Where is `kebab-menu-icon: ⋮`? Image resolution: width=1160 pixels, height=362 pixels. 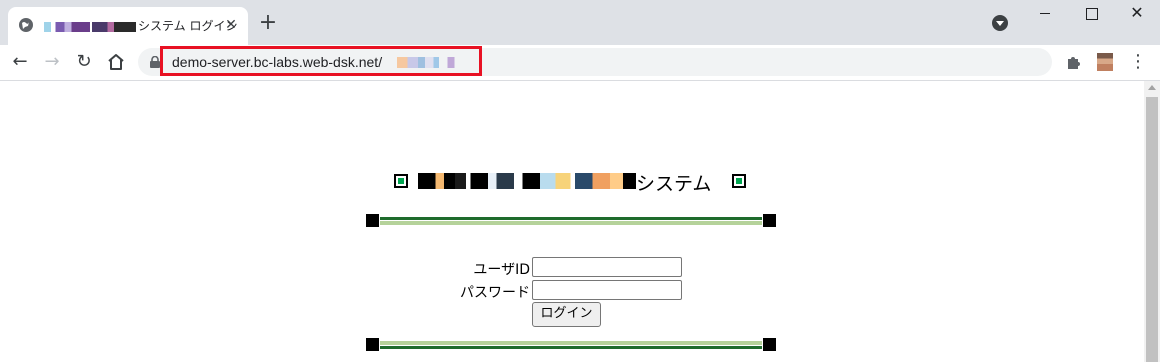 kebab-menu-icon: ⋮ is located at coordinates (1138, 62).